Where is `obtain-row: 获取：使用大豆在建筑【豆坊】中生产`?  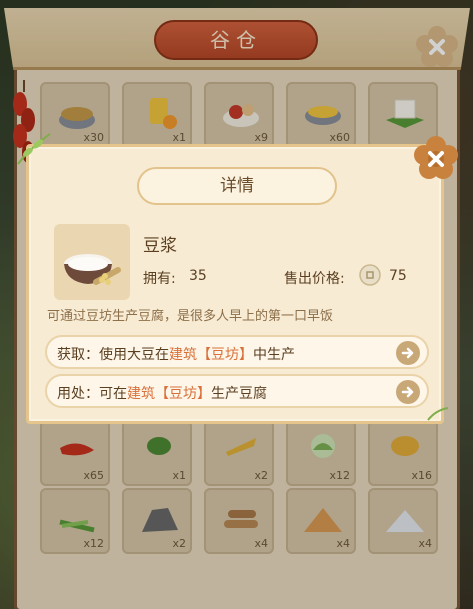 obtain-row: 获取：使用大豆在建筑【豆坊】中生产 is located at coordinates (237, 352).